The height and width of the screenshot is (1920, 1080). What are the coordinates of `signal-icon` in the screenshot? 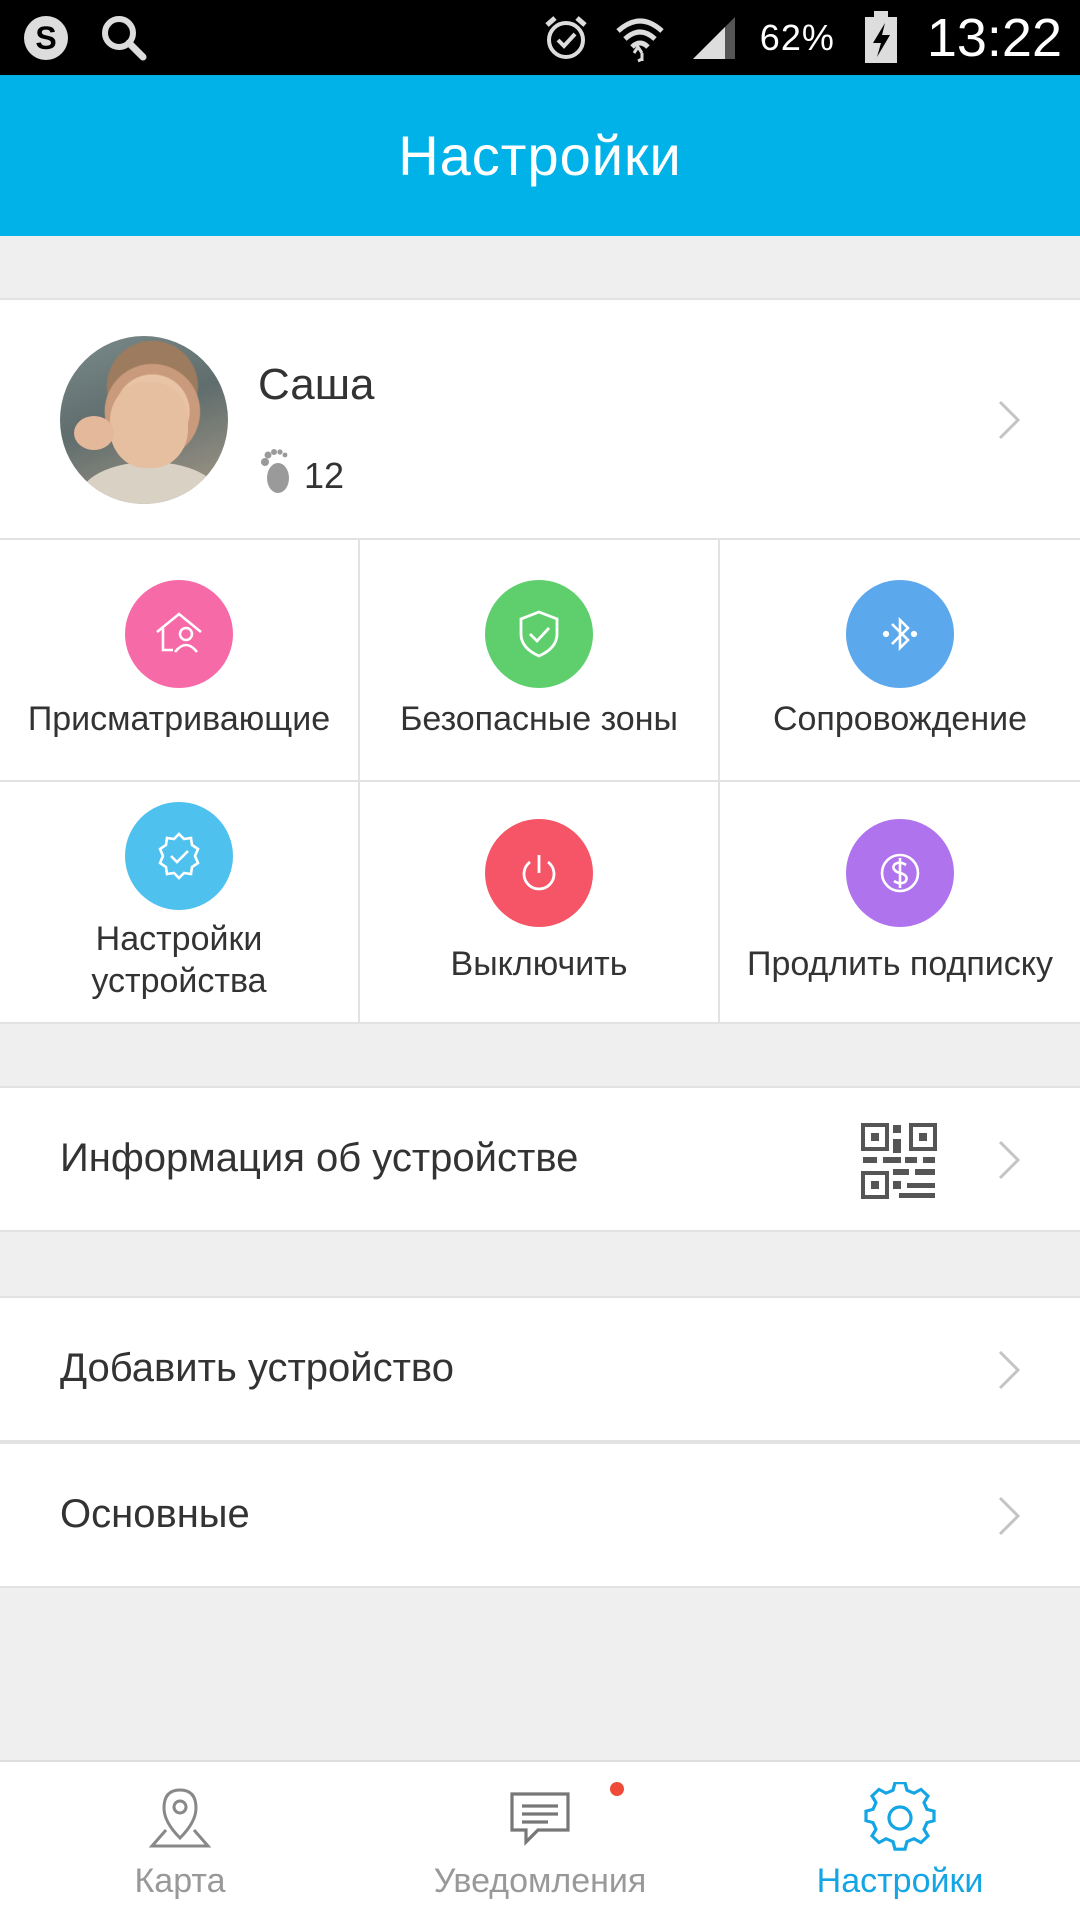 It's located at (714, 38).